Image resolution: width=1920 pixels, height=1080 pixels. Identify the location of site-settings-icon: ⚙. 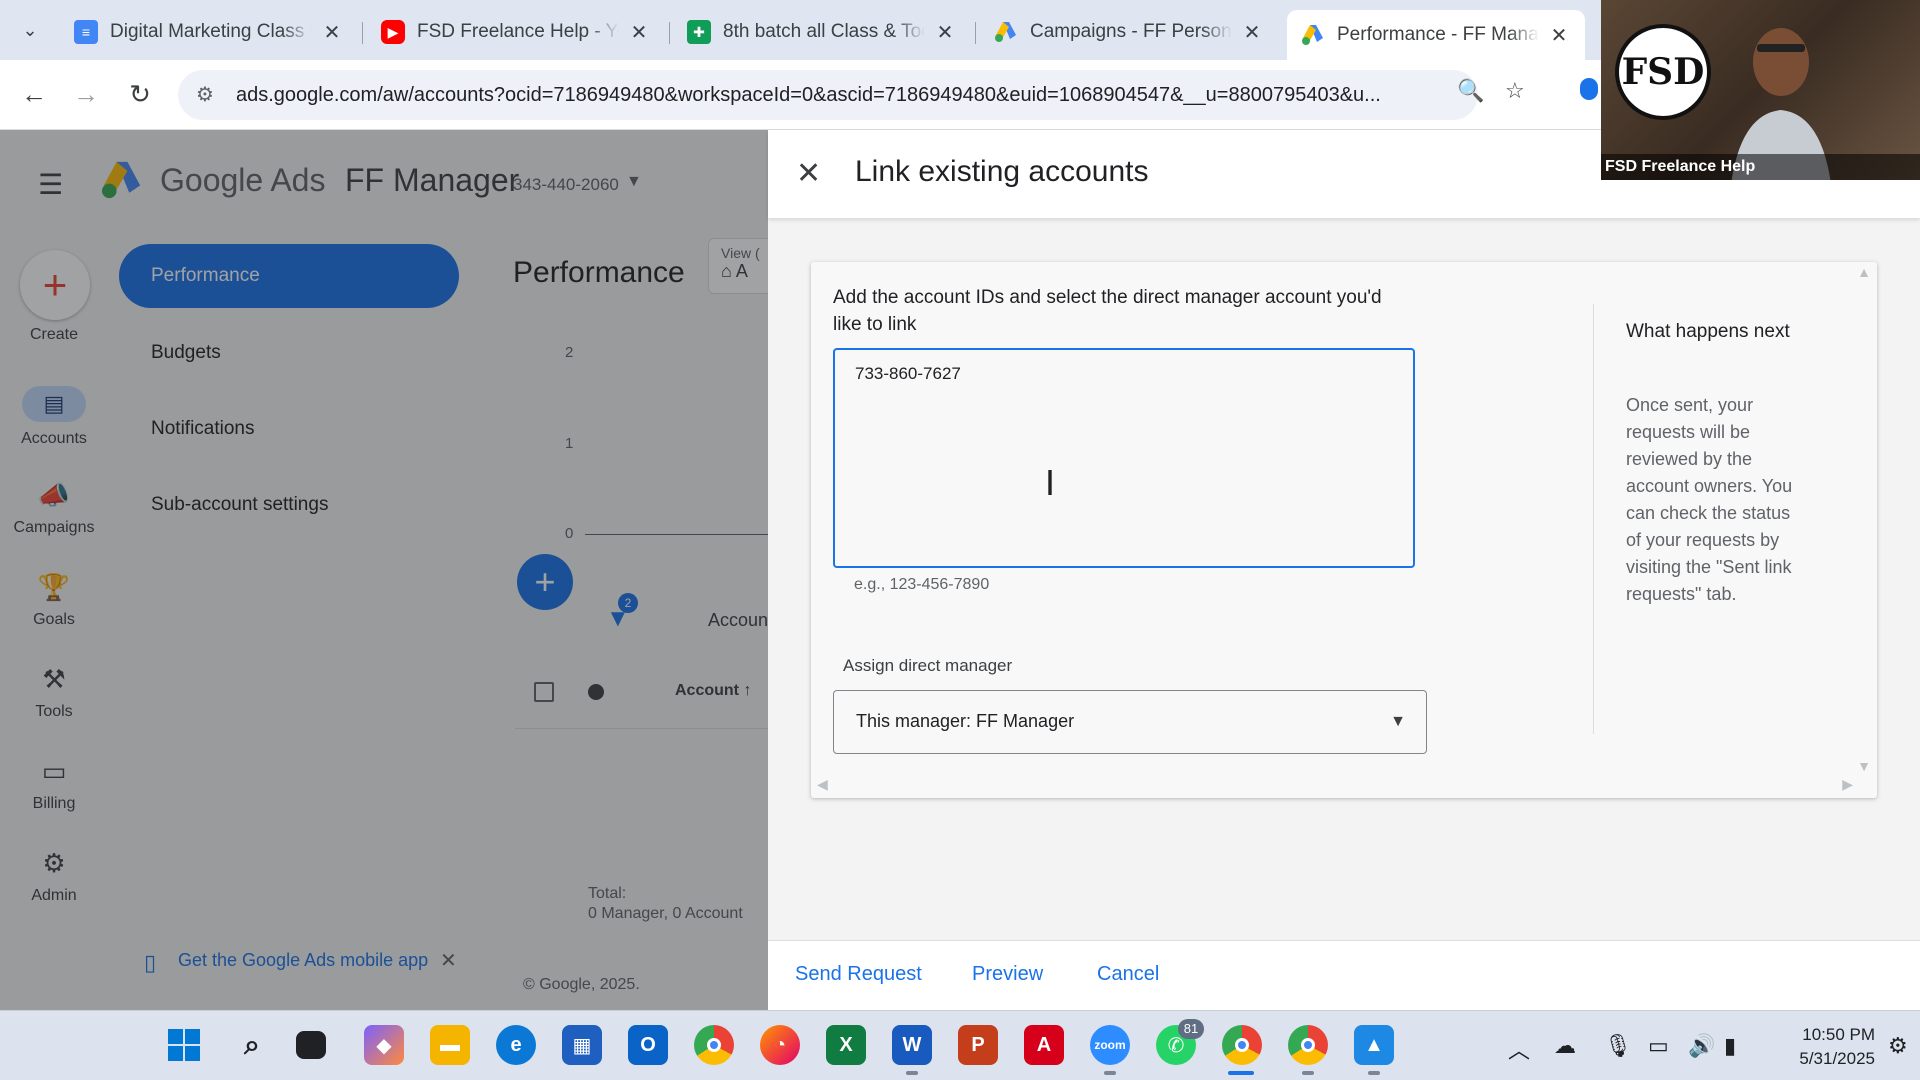
(205, 94).